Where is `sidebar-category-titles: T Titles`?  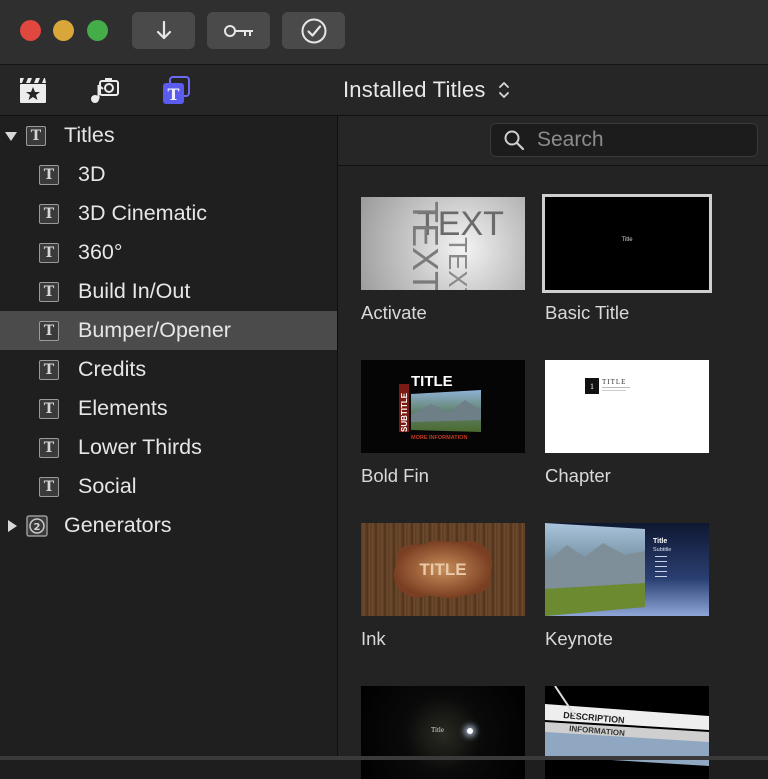 sidebar-category-titles: T Titles is located at coordinates (168, 135).